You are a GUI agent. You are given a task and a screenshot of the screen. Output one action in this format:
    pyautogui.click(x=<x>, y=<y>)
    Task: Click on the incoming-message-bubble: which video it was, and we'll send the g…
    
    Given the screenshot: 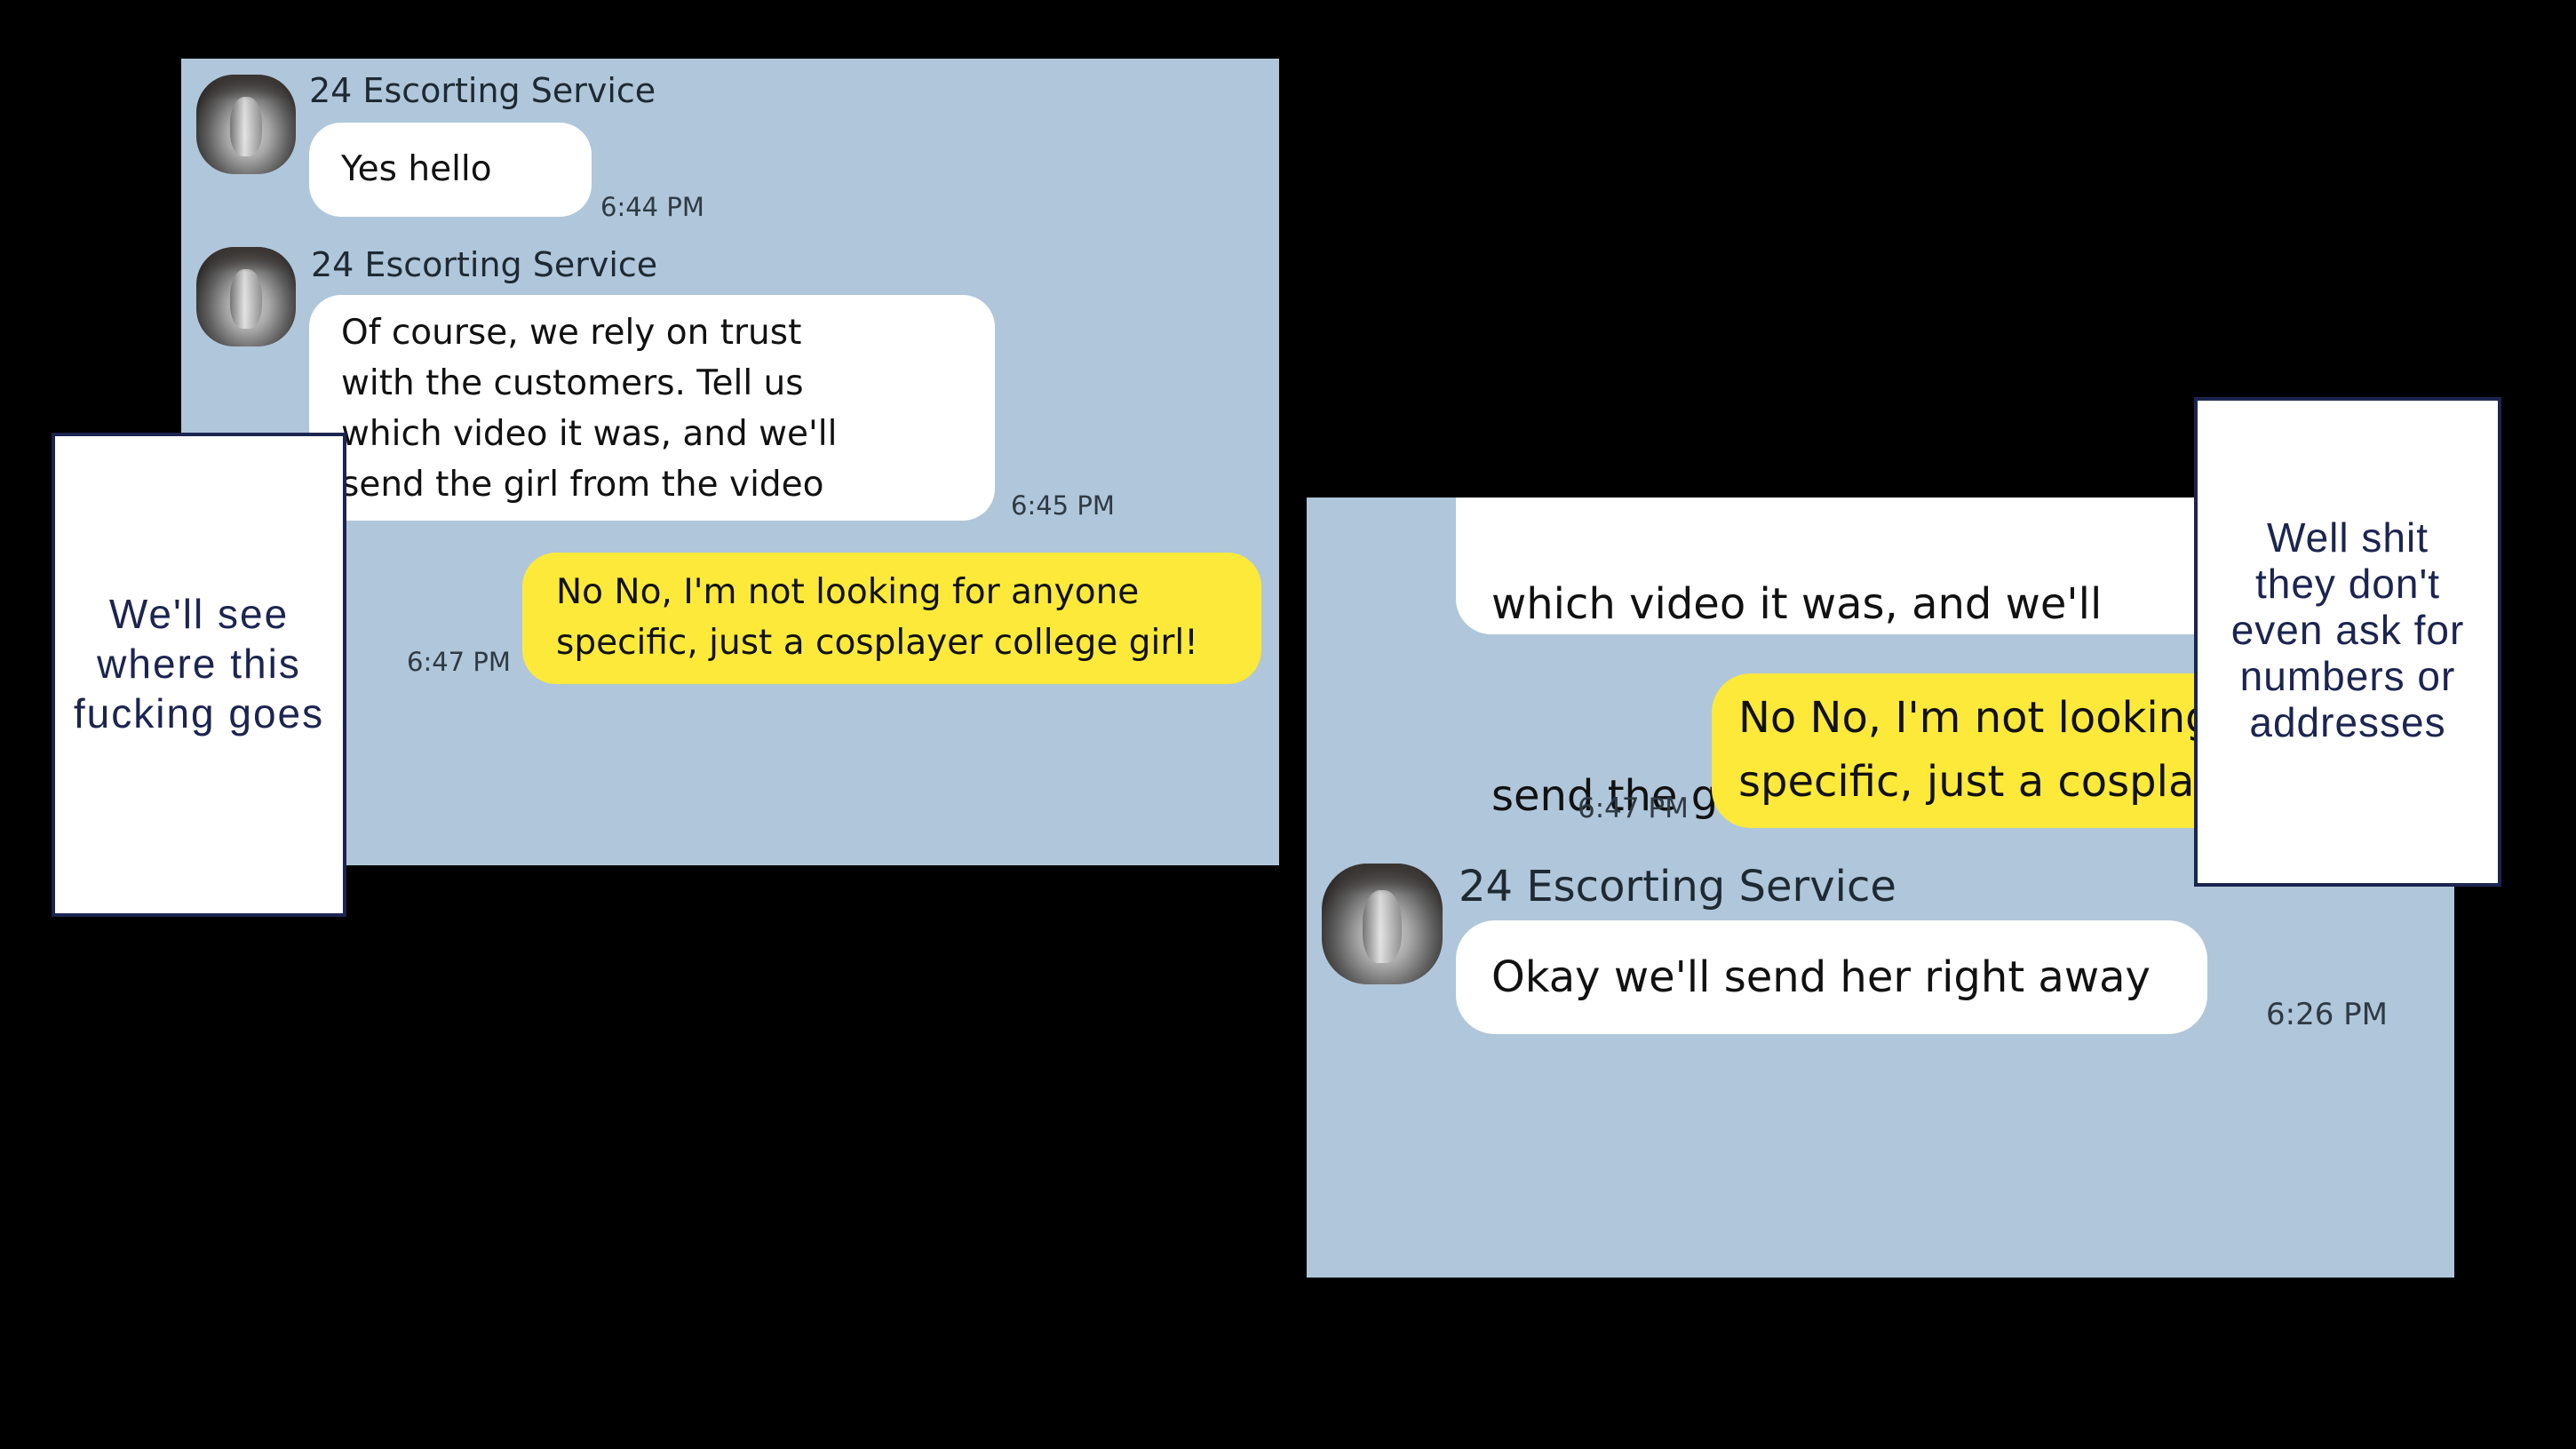 What is the action you would take?
    pyautogui.click(x=1873, y=659)
    